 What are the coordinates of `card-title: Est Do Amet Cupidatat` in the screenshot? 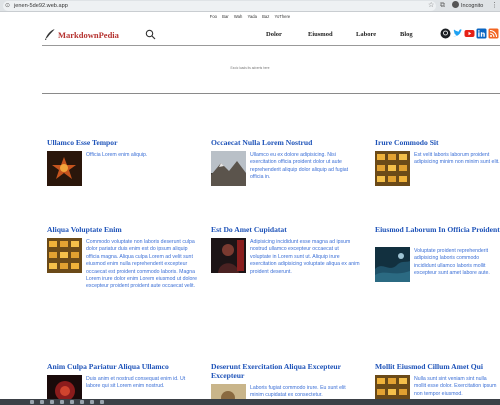 It's located at (286, 229).